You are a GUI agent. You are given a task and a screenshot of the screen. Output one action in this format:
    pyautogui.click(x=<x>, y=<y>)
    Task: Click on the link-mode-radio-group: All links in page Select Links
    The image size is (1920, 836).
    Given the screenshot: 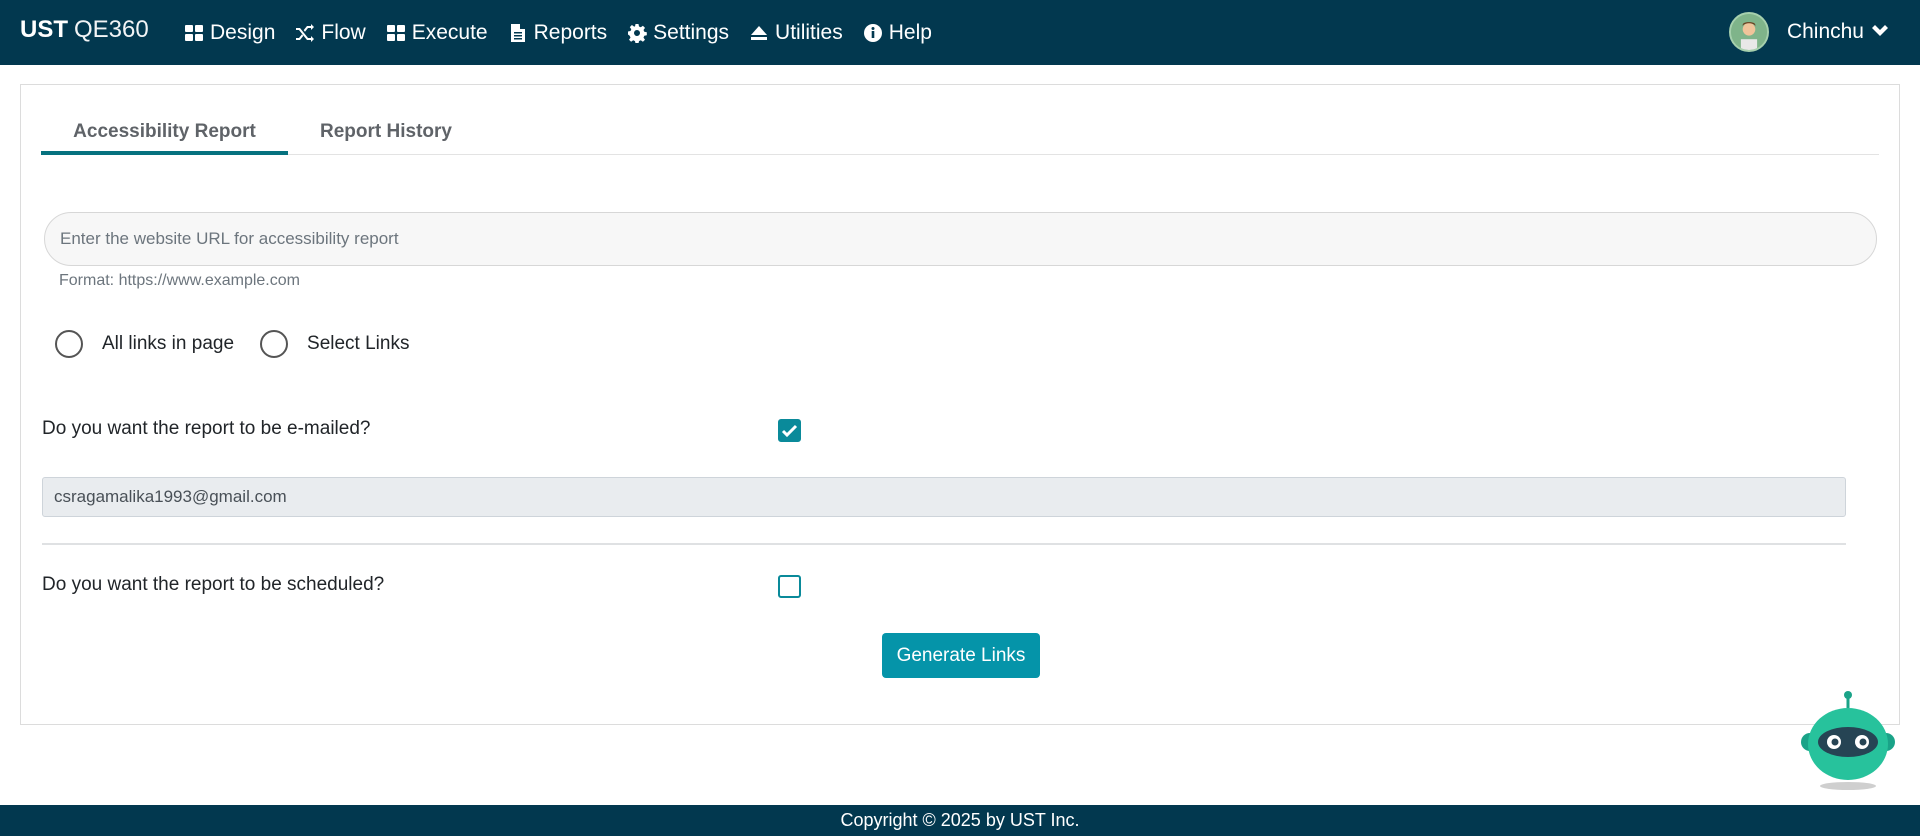 What is the action you would take?
    pyautogui.click(x=245, y=344)
    